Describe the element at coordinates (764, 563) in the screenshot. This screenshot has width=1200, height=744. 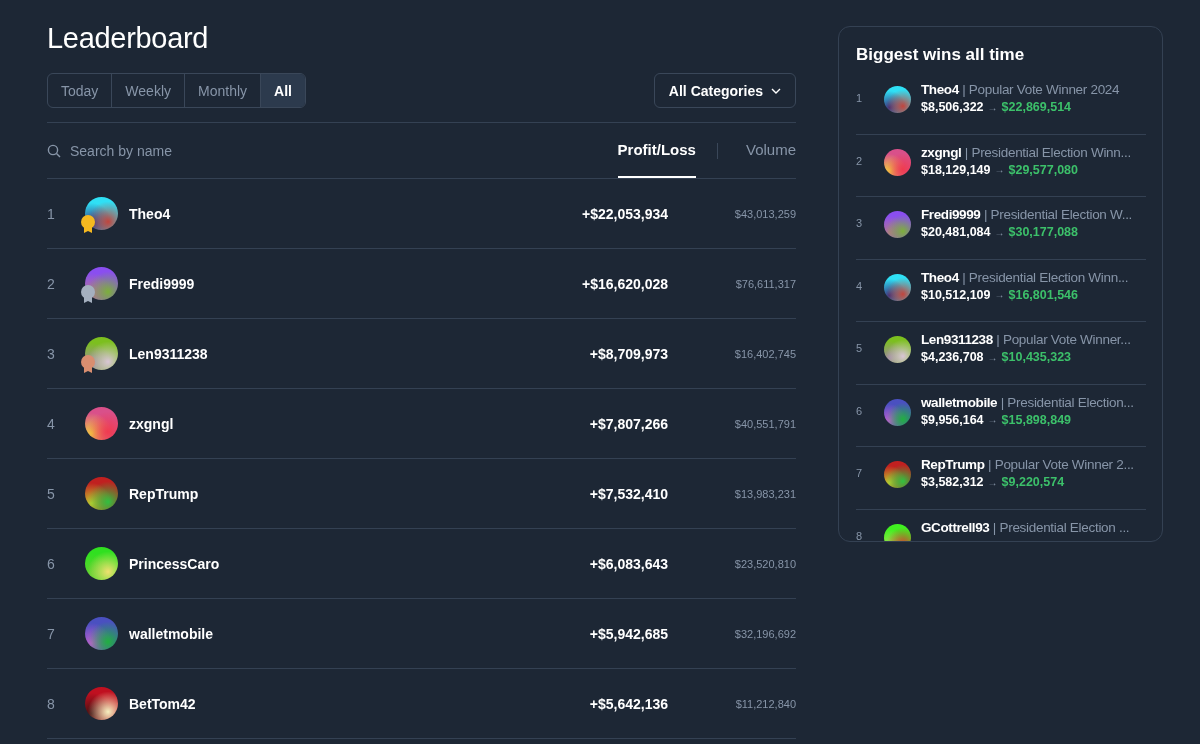
I see `volume-value: $23,520,810` at that location.